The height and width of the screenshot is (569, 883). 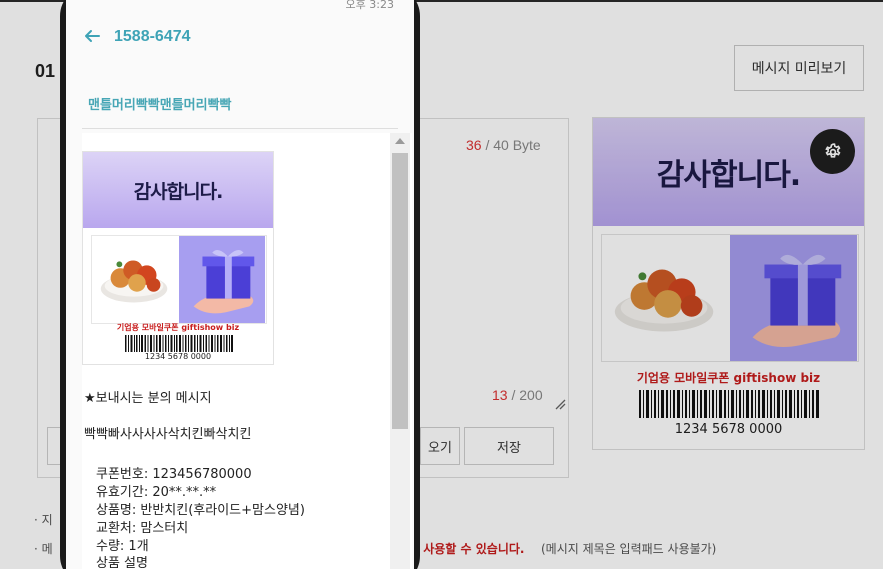 I want to click on scroll-up-arrow-icon, so click(x=400, y=141).